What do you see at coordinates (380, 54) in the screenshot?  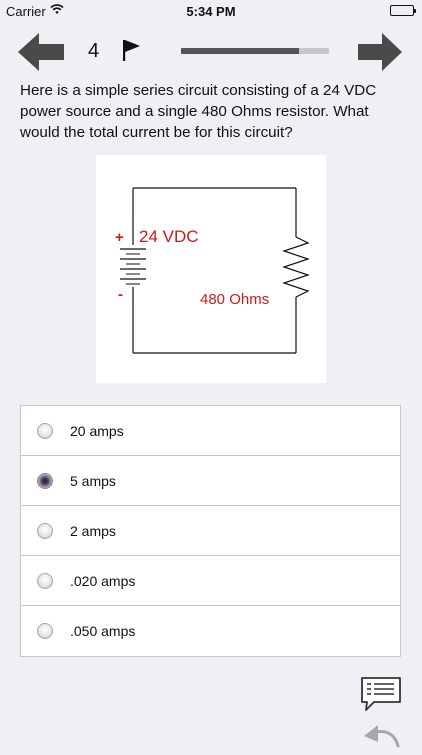 I see `right-arrow-icon` at bounding box center [380, 54].